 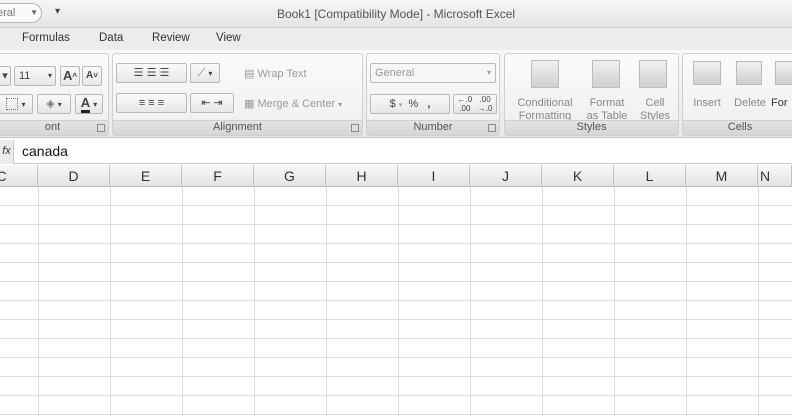 I want to click on column-header-m: M, so click(x=722, y=176).